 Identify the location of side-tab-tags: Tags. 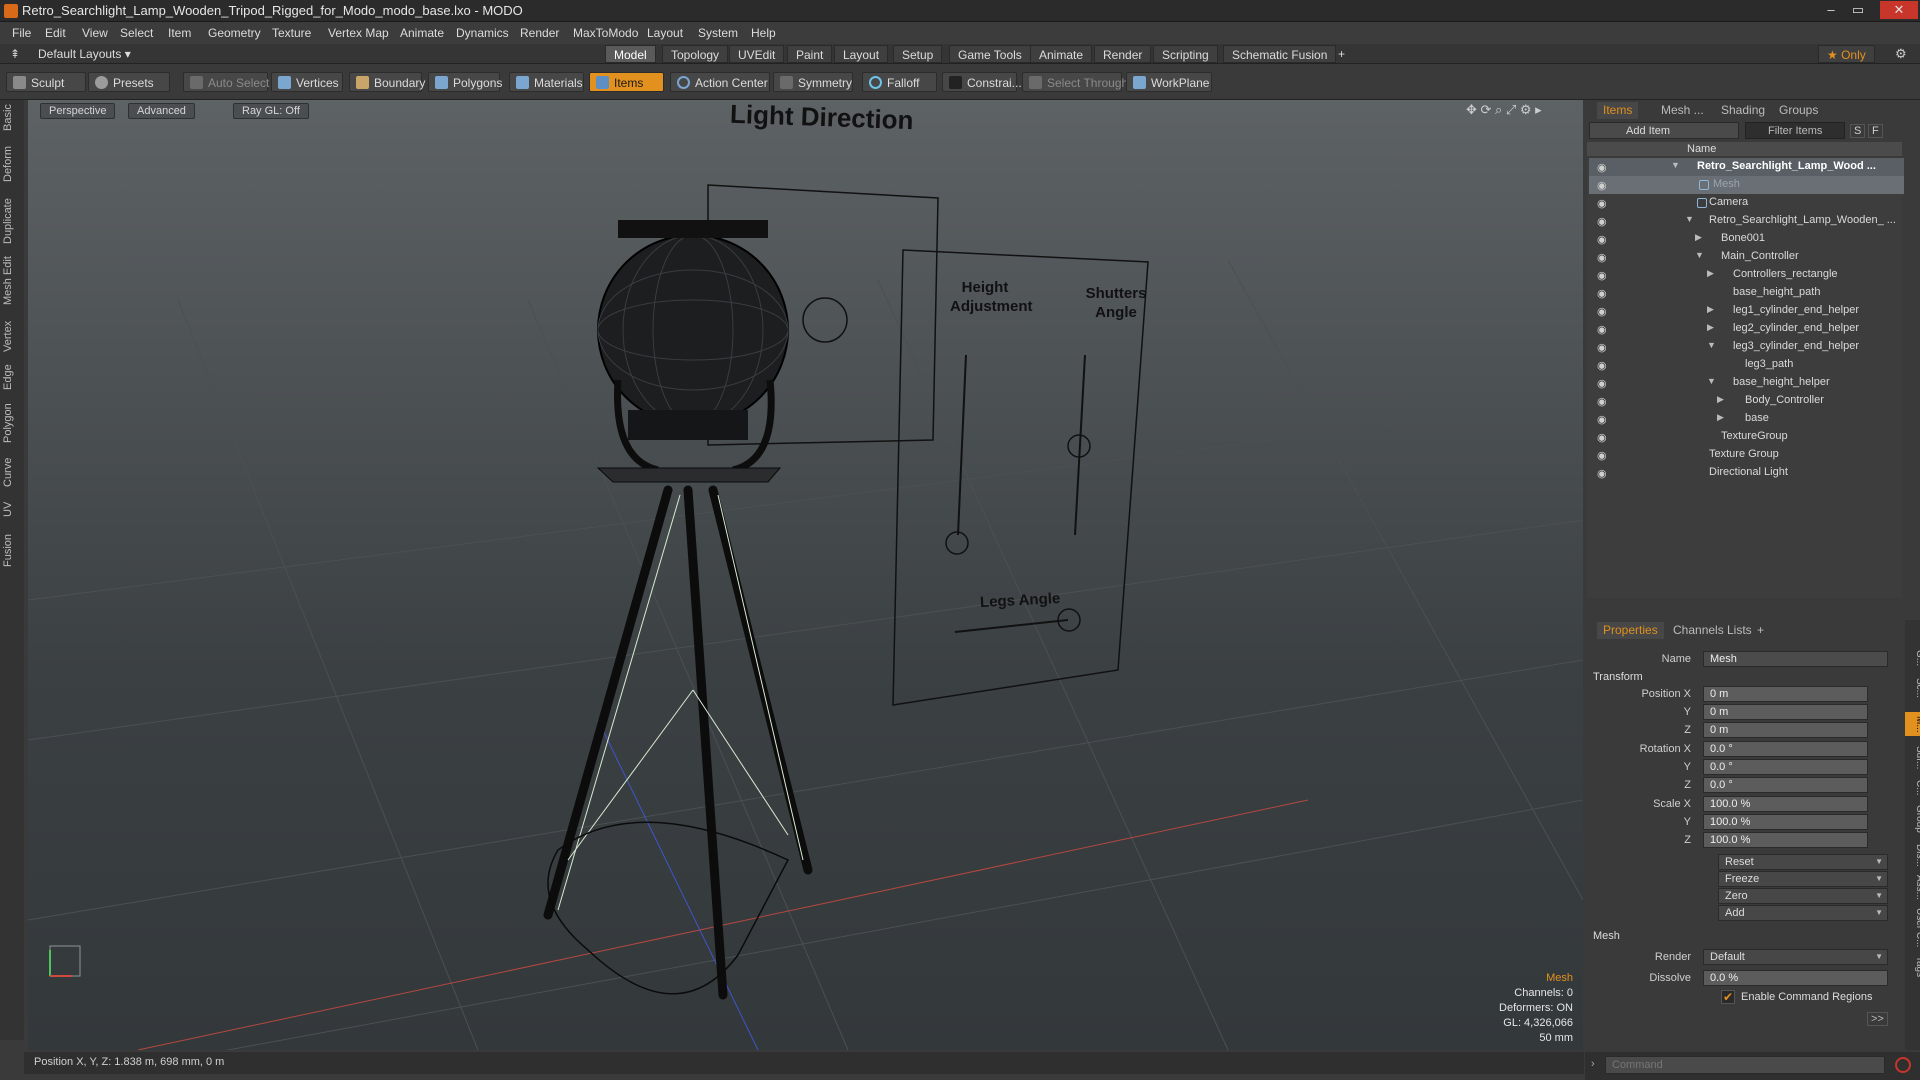
(1912, 967).